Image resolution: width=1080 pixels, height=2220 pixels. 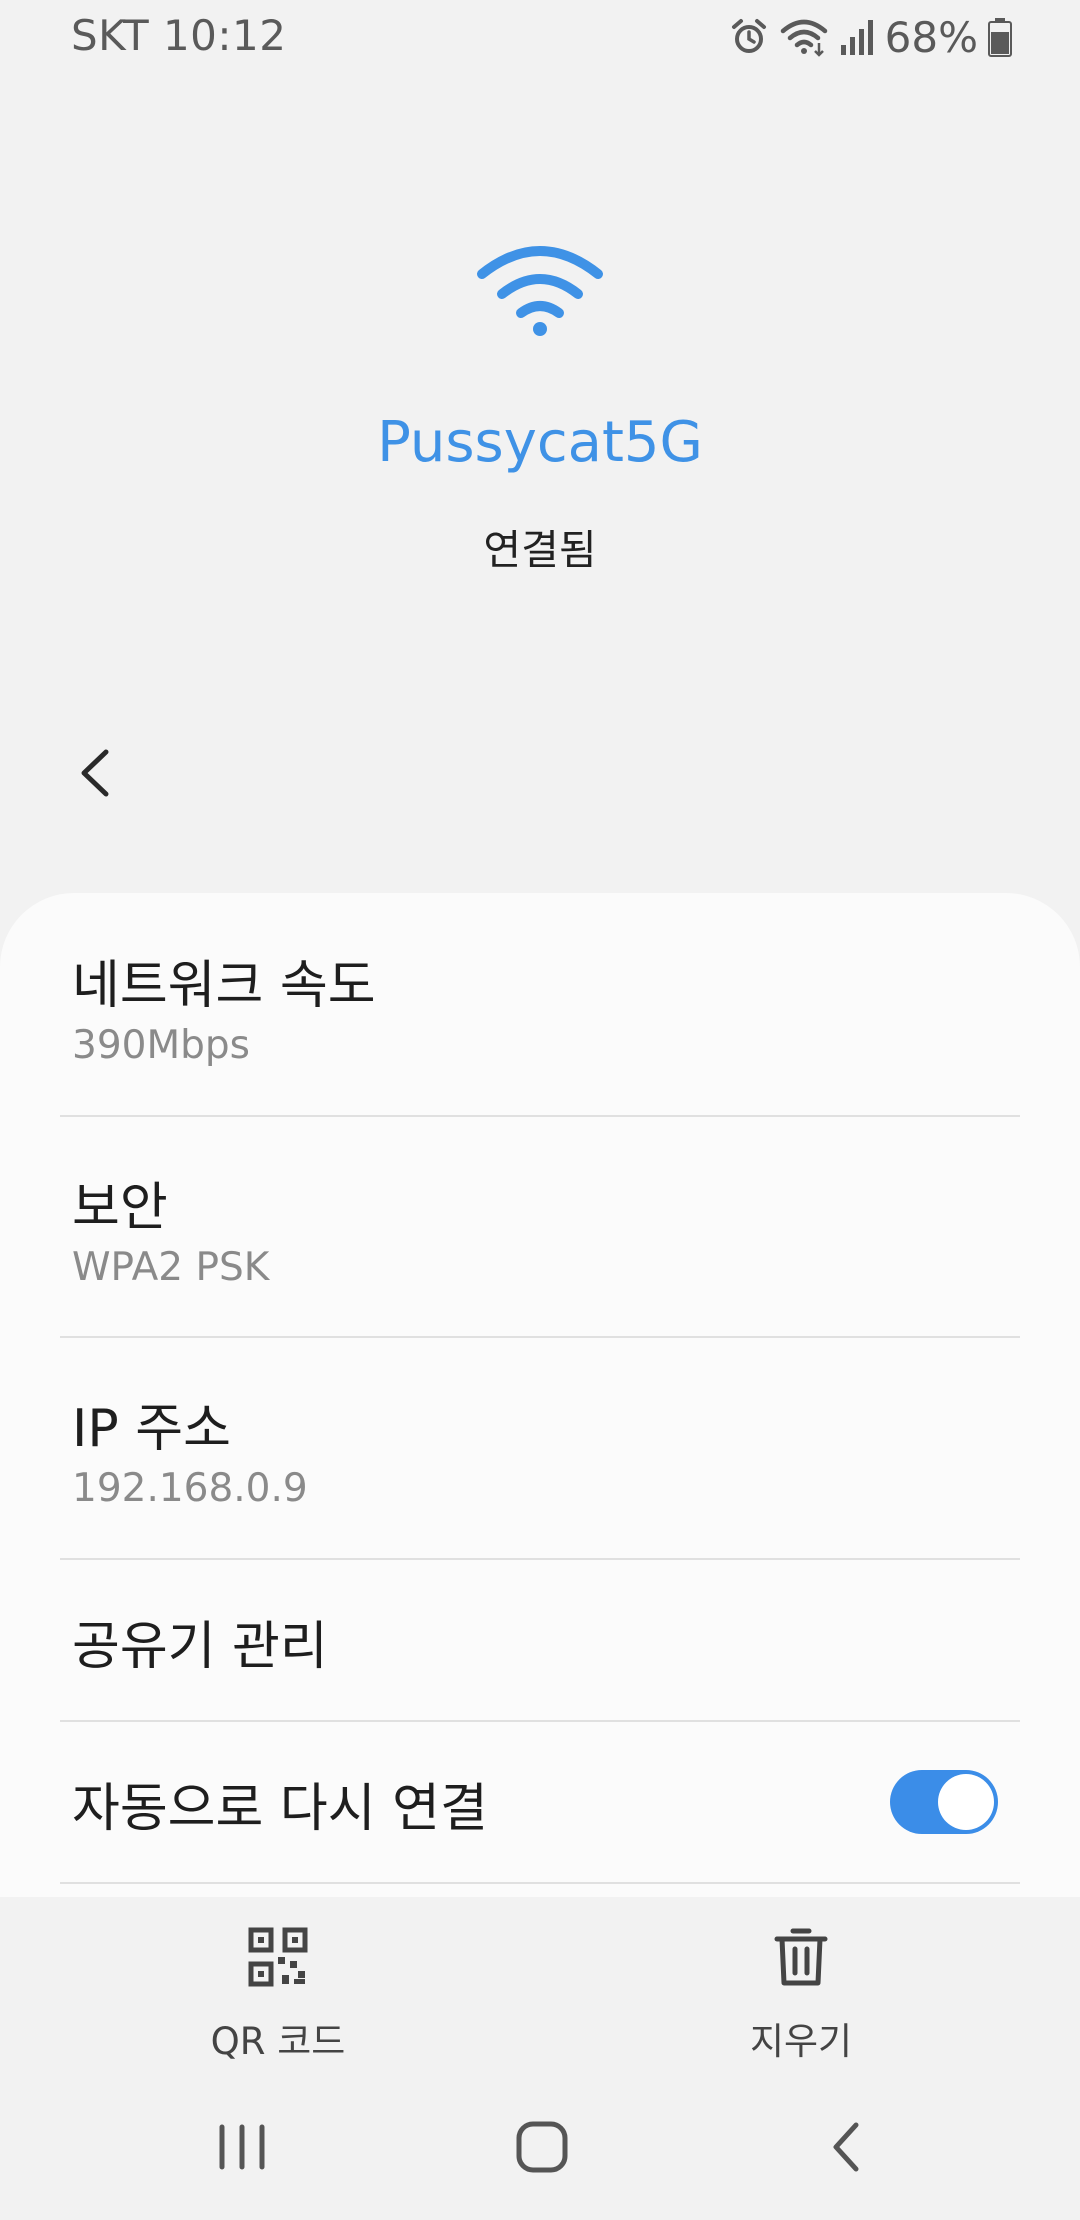 What do you see at coordinates (540, 1448) in the screenshot?
I see `ip-address-row: IP 주소 192.168.0.9` at bounding box center [540, 1448].